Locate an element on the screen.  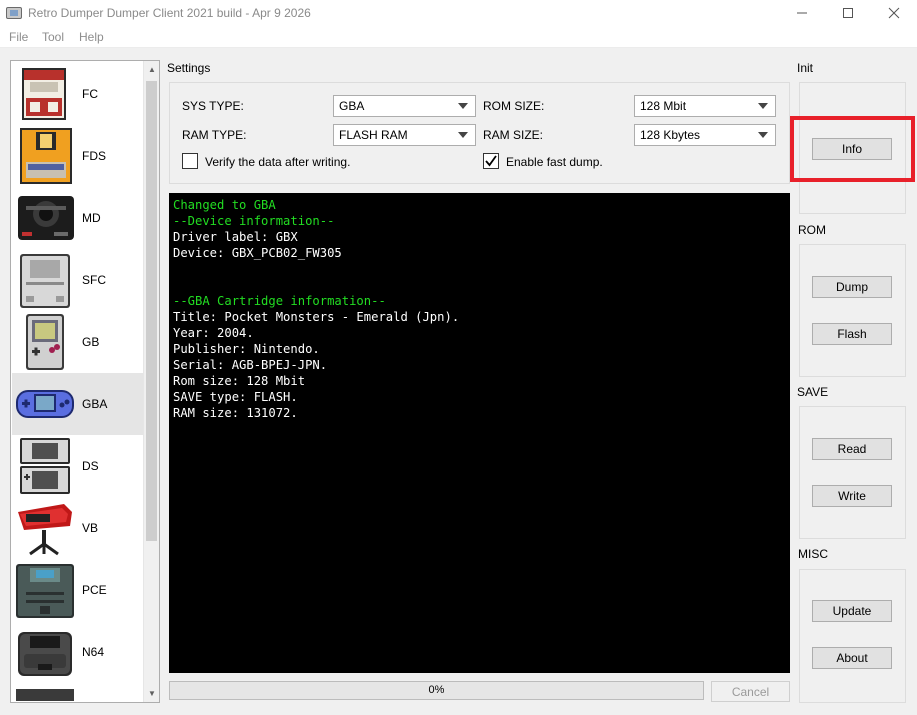
menu-file: File is located at coordinates (18, 37).